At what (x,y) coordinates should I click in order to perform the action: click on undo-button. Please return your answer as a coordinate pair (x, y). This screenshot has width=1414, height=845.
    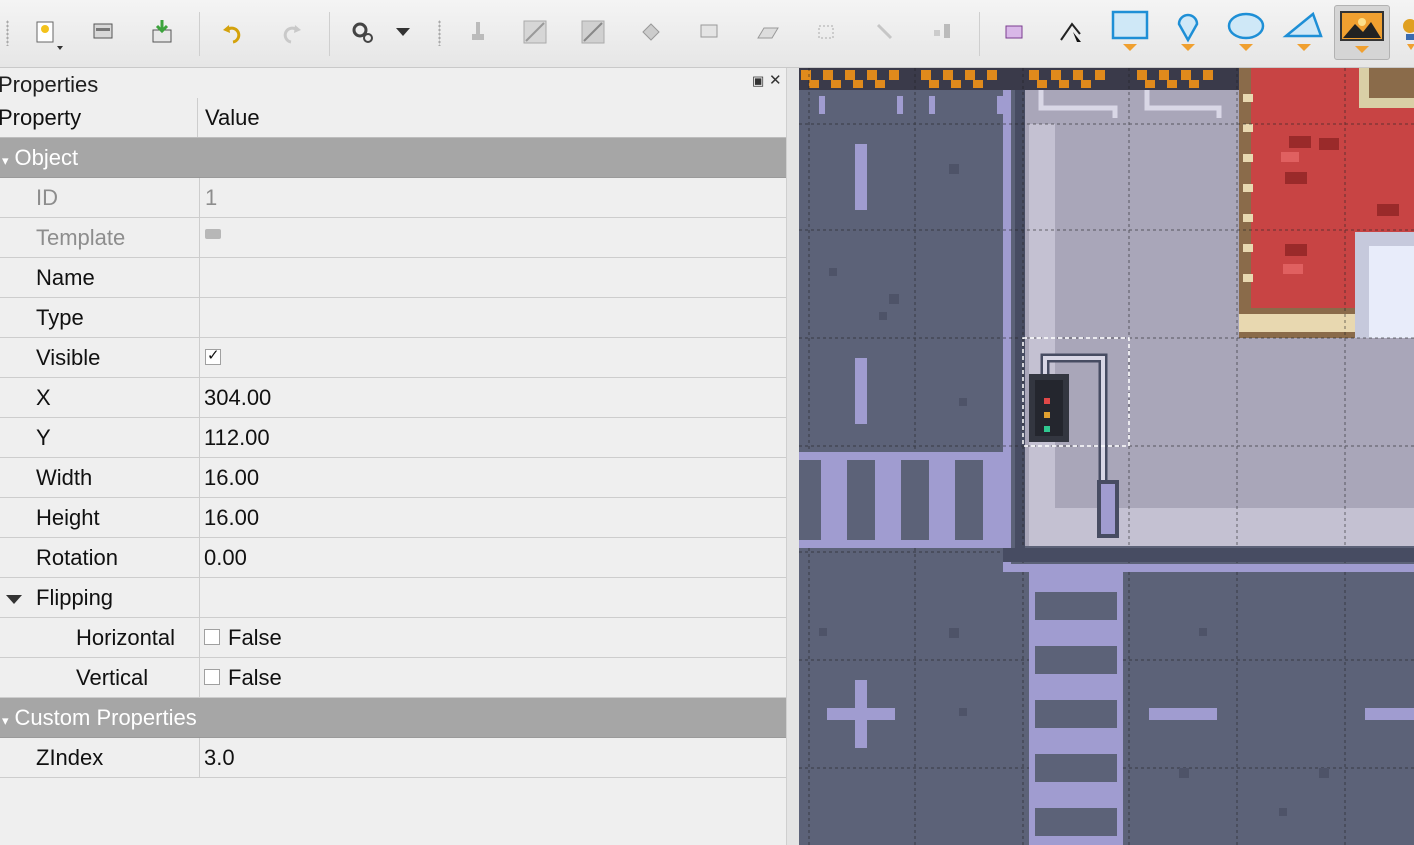
    Looking at the image, I should click on (233, 33).